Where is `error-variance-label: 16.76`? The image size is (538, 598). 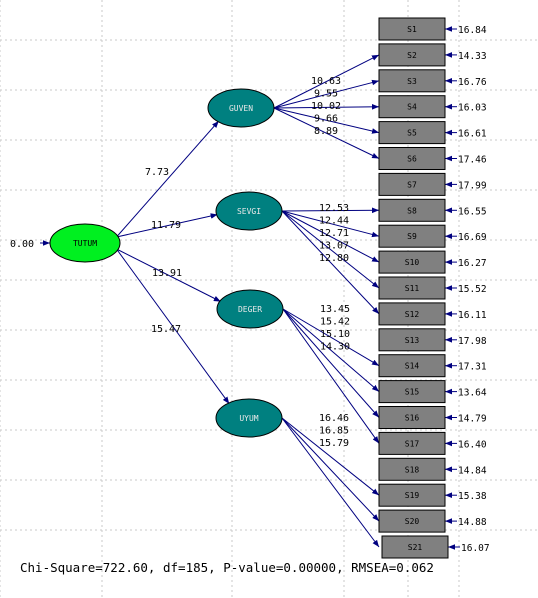 error-variance-label: 16.76 is located at coordinates (472, 82).